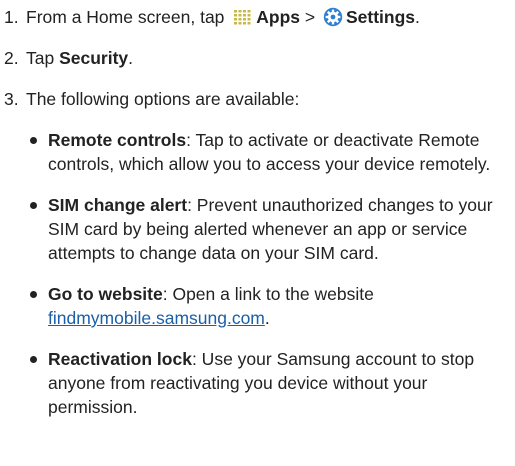 This screenshot has width=515, height=466. I want to click on option-description: : Open a link to the website, so click(268, 294).